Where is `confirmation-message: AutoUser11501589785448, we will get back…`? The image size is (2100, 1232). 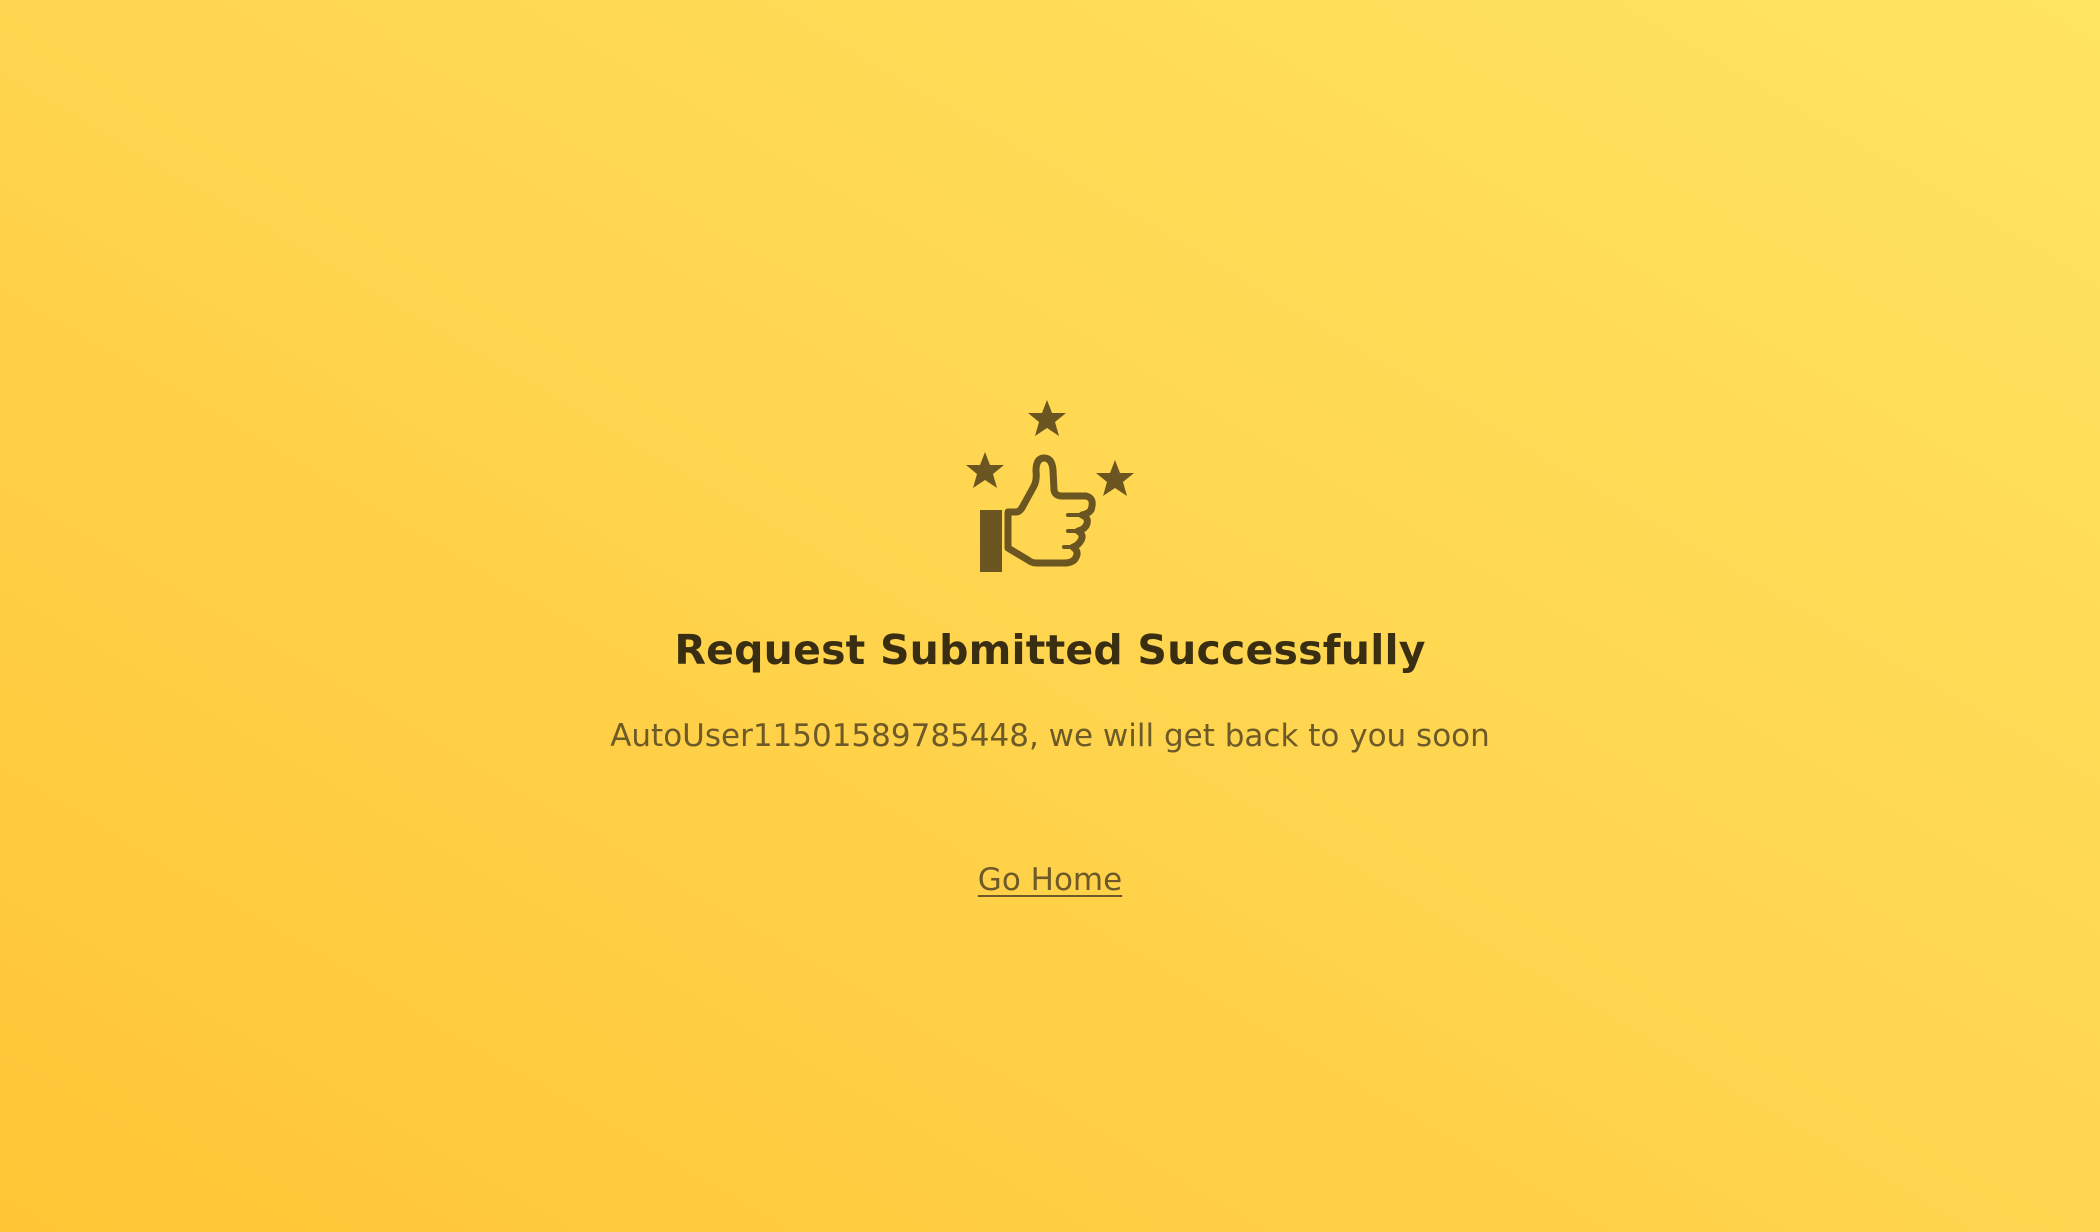 confirmation-message: AutoUser11501589785448, we will get back… is located at coordinates (1050, 736).